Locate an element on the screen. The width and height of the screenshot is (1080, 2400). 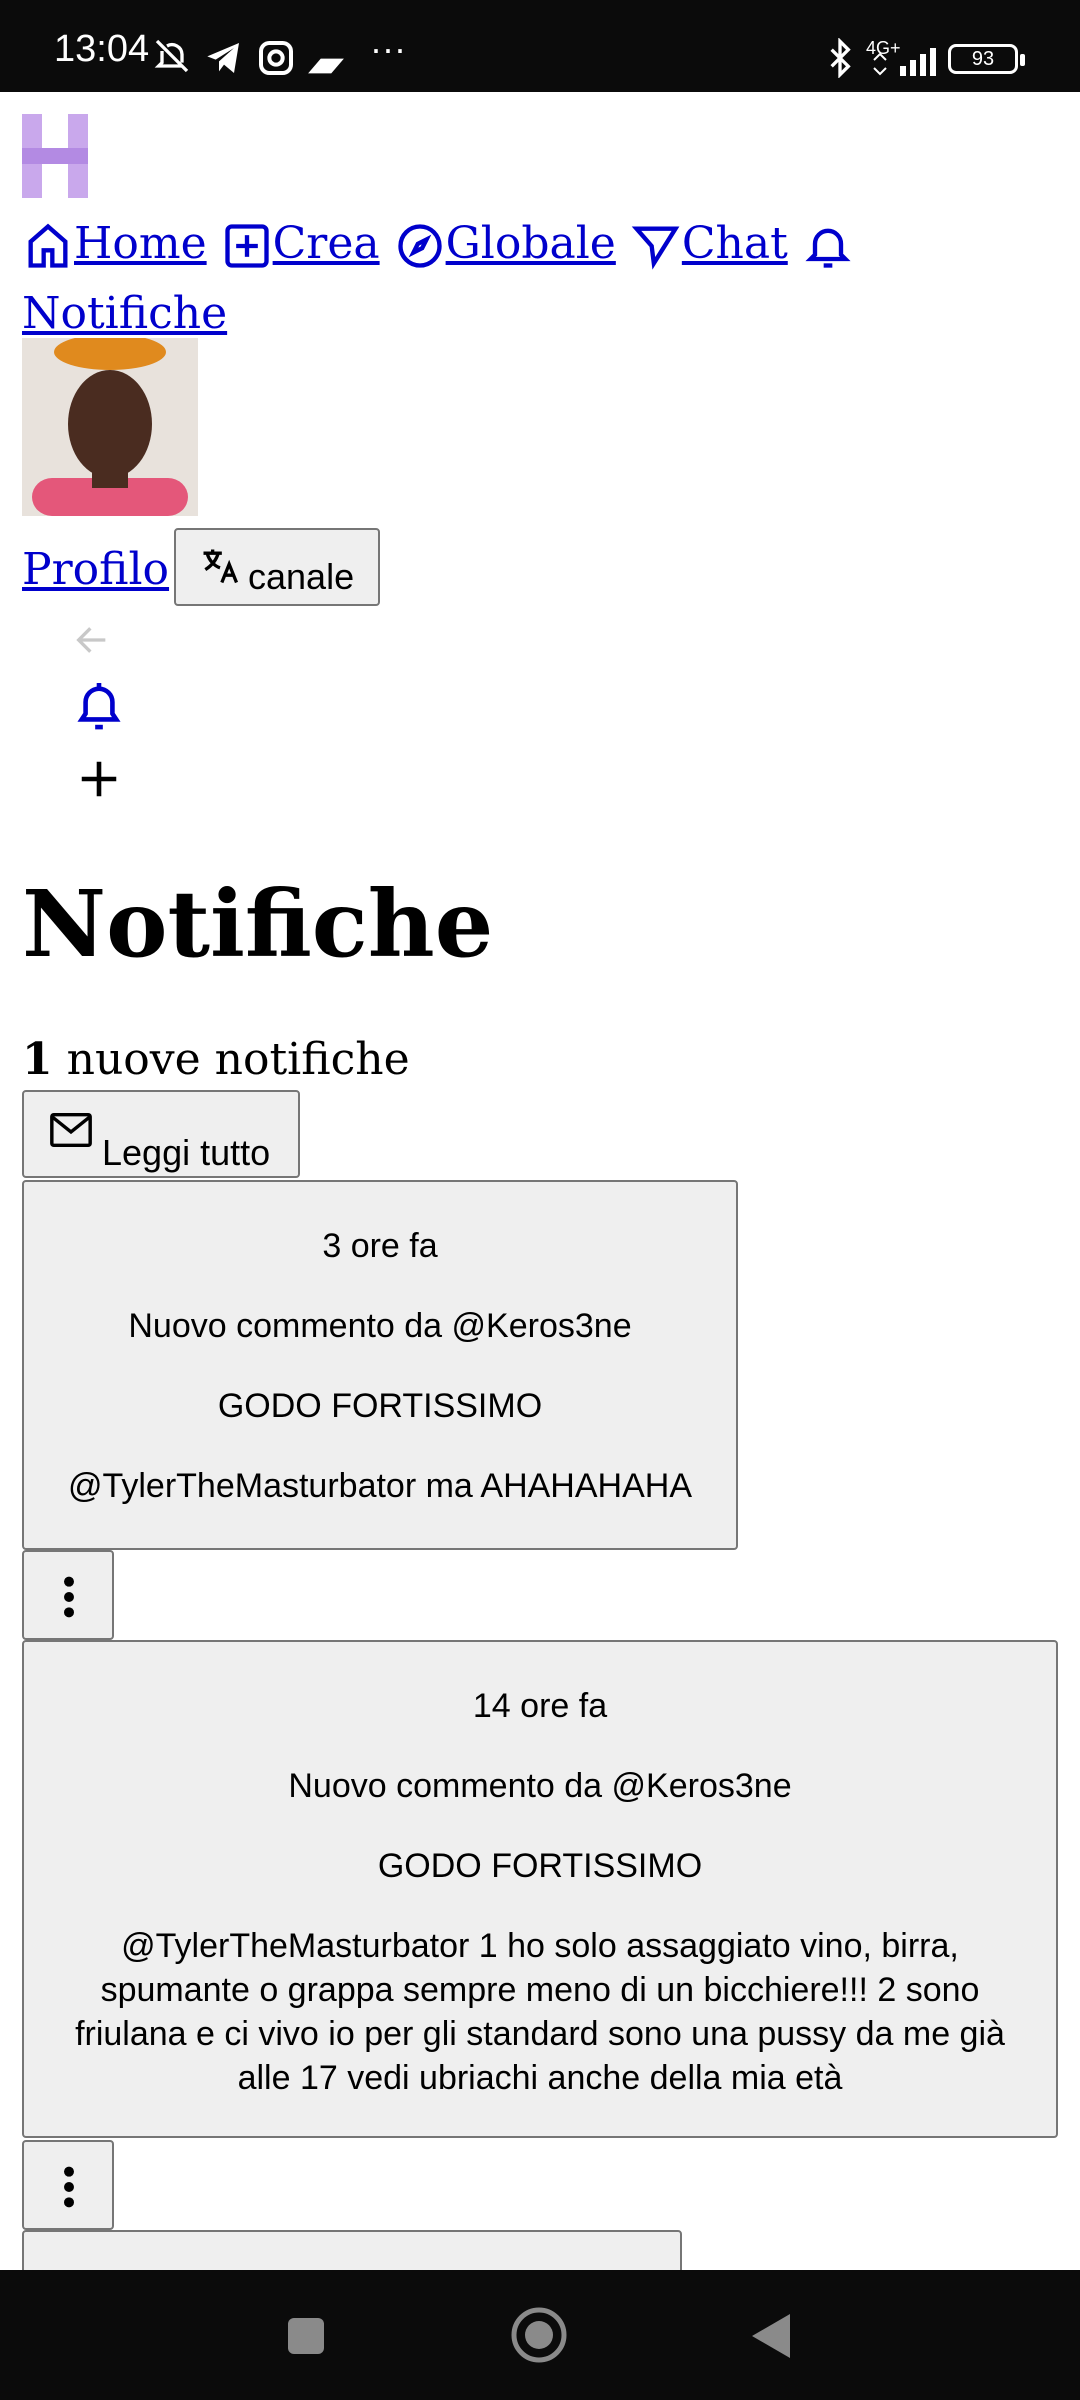
app-icon is located at coordinates (326, 66).